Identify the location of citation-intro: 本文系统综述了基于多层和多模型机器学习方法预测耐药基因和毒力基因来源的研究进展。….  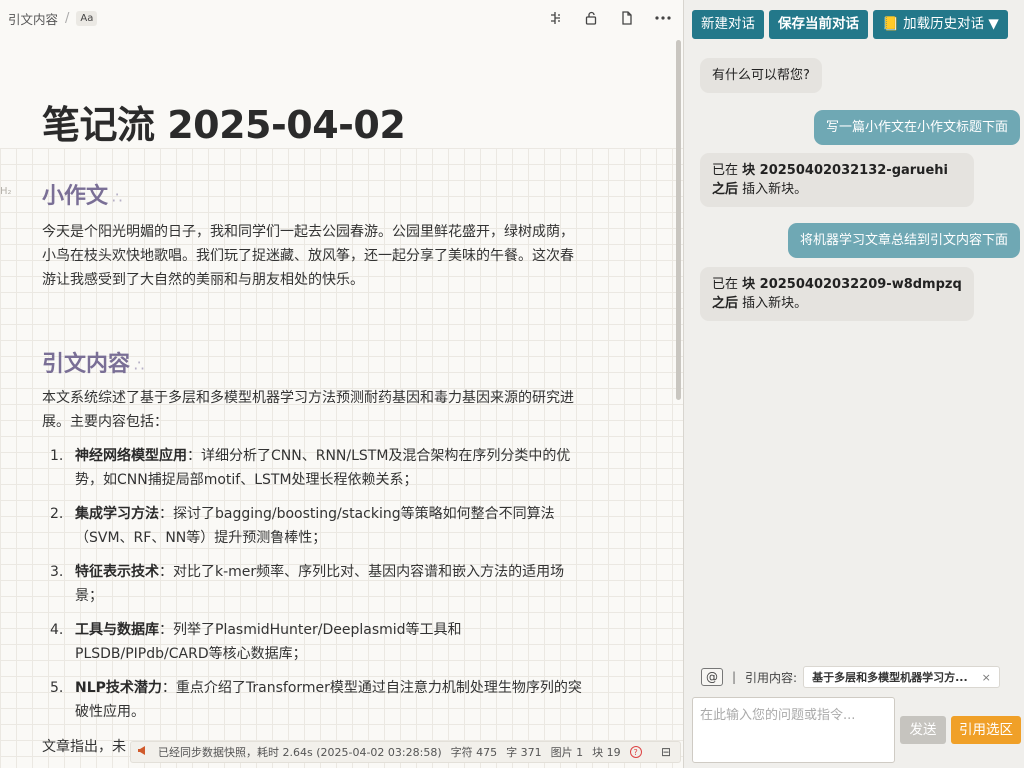
(309, 410).